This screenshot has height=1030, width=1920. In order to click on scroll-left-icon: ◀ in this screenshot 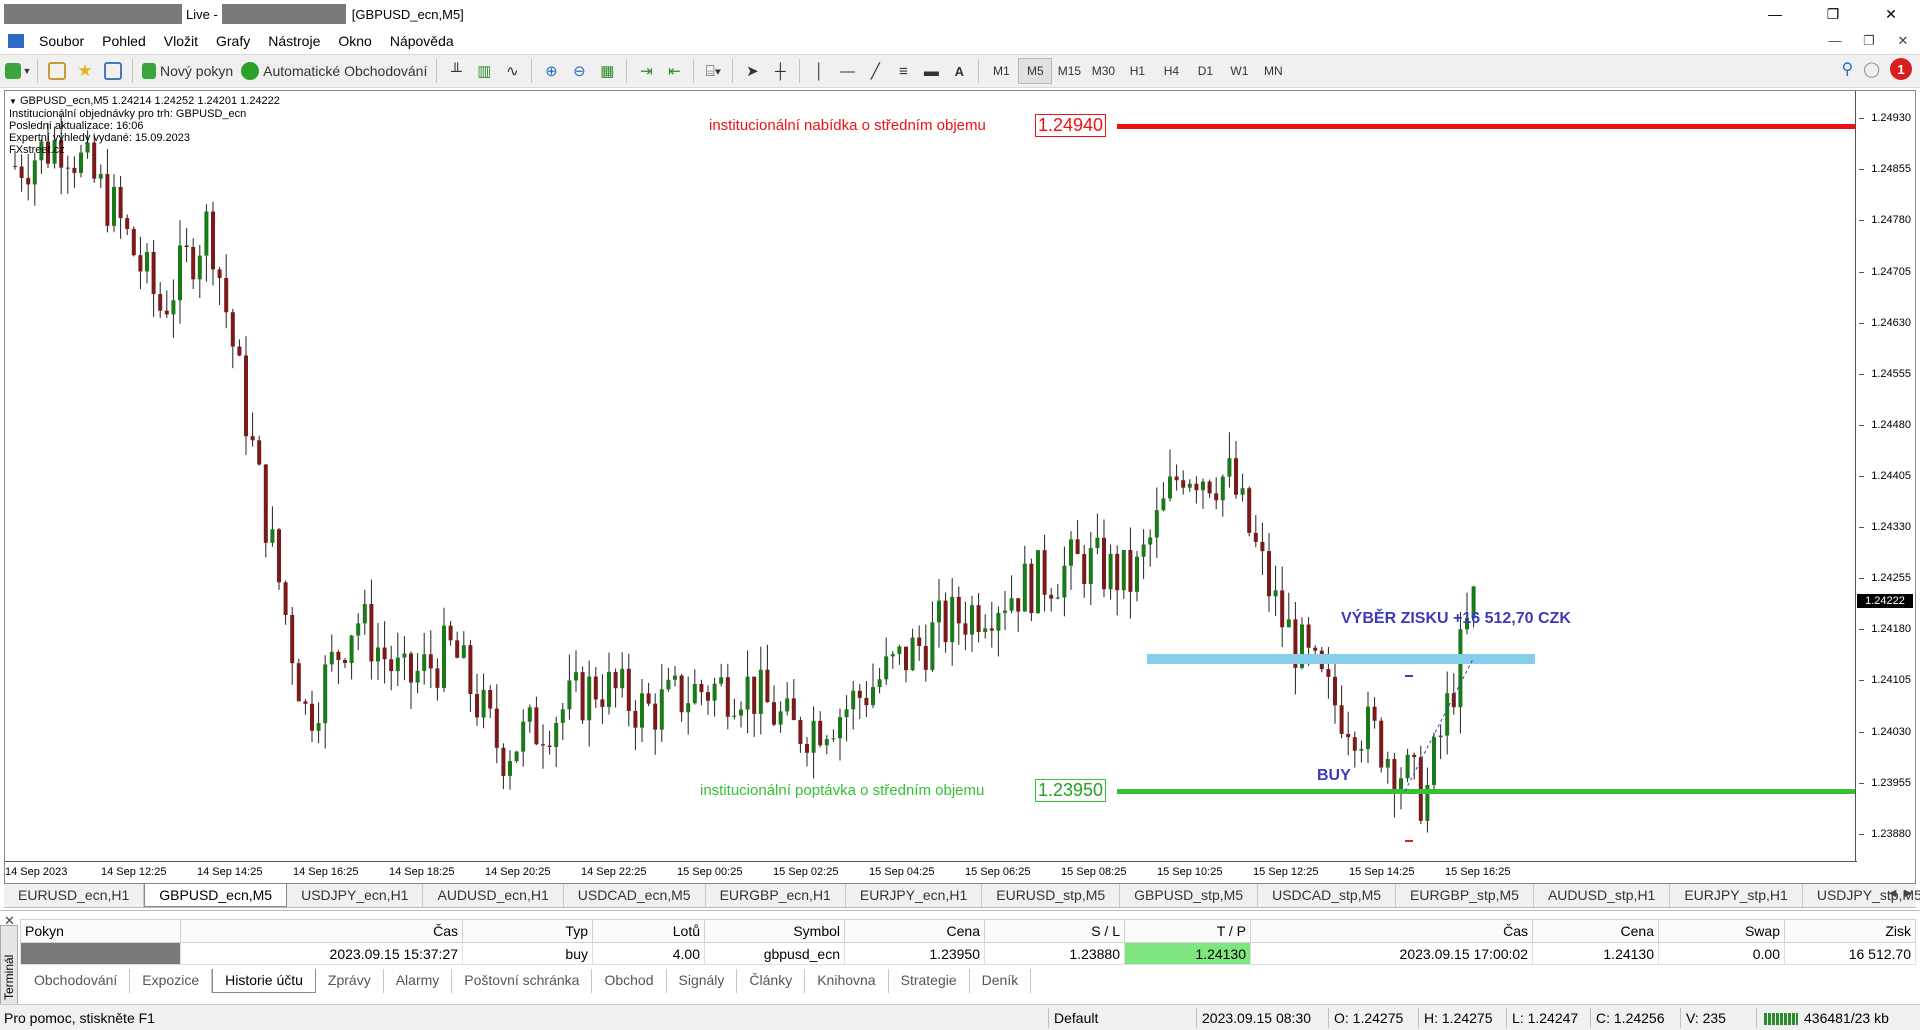, I will do `click(1893, 893)`.